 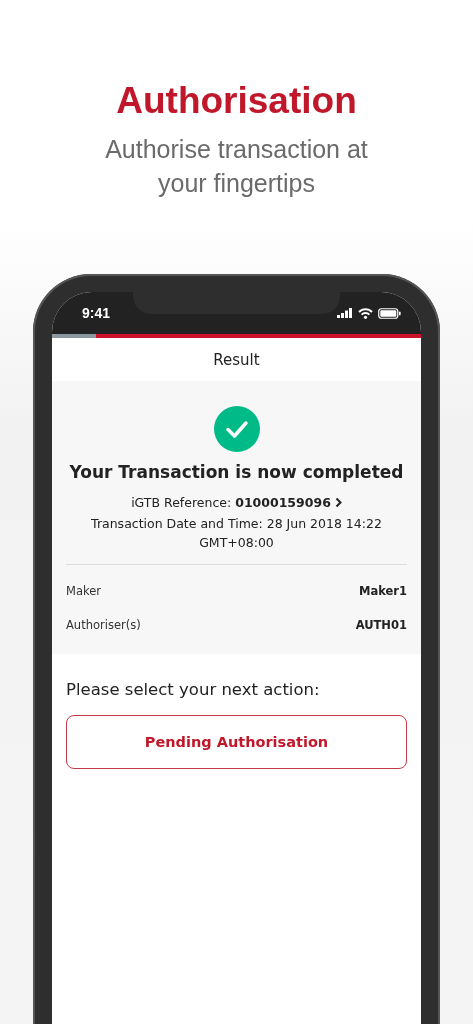 I want to click on reference-label: iGTB Reference:, so click(x=181, y=502).